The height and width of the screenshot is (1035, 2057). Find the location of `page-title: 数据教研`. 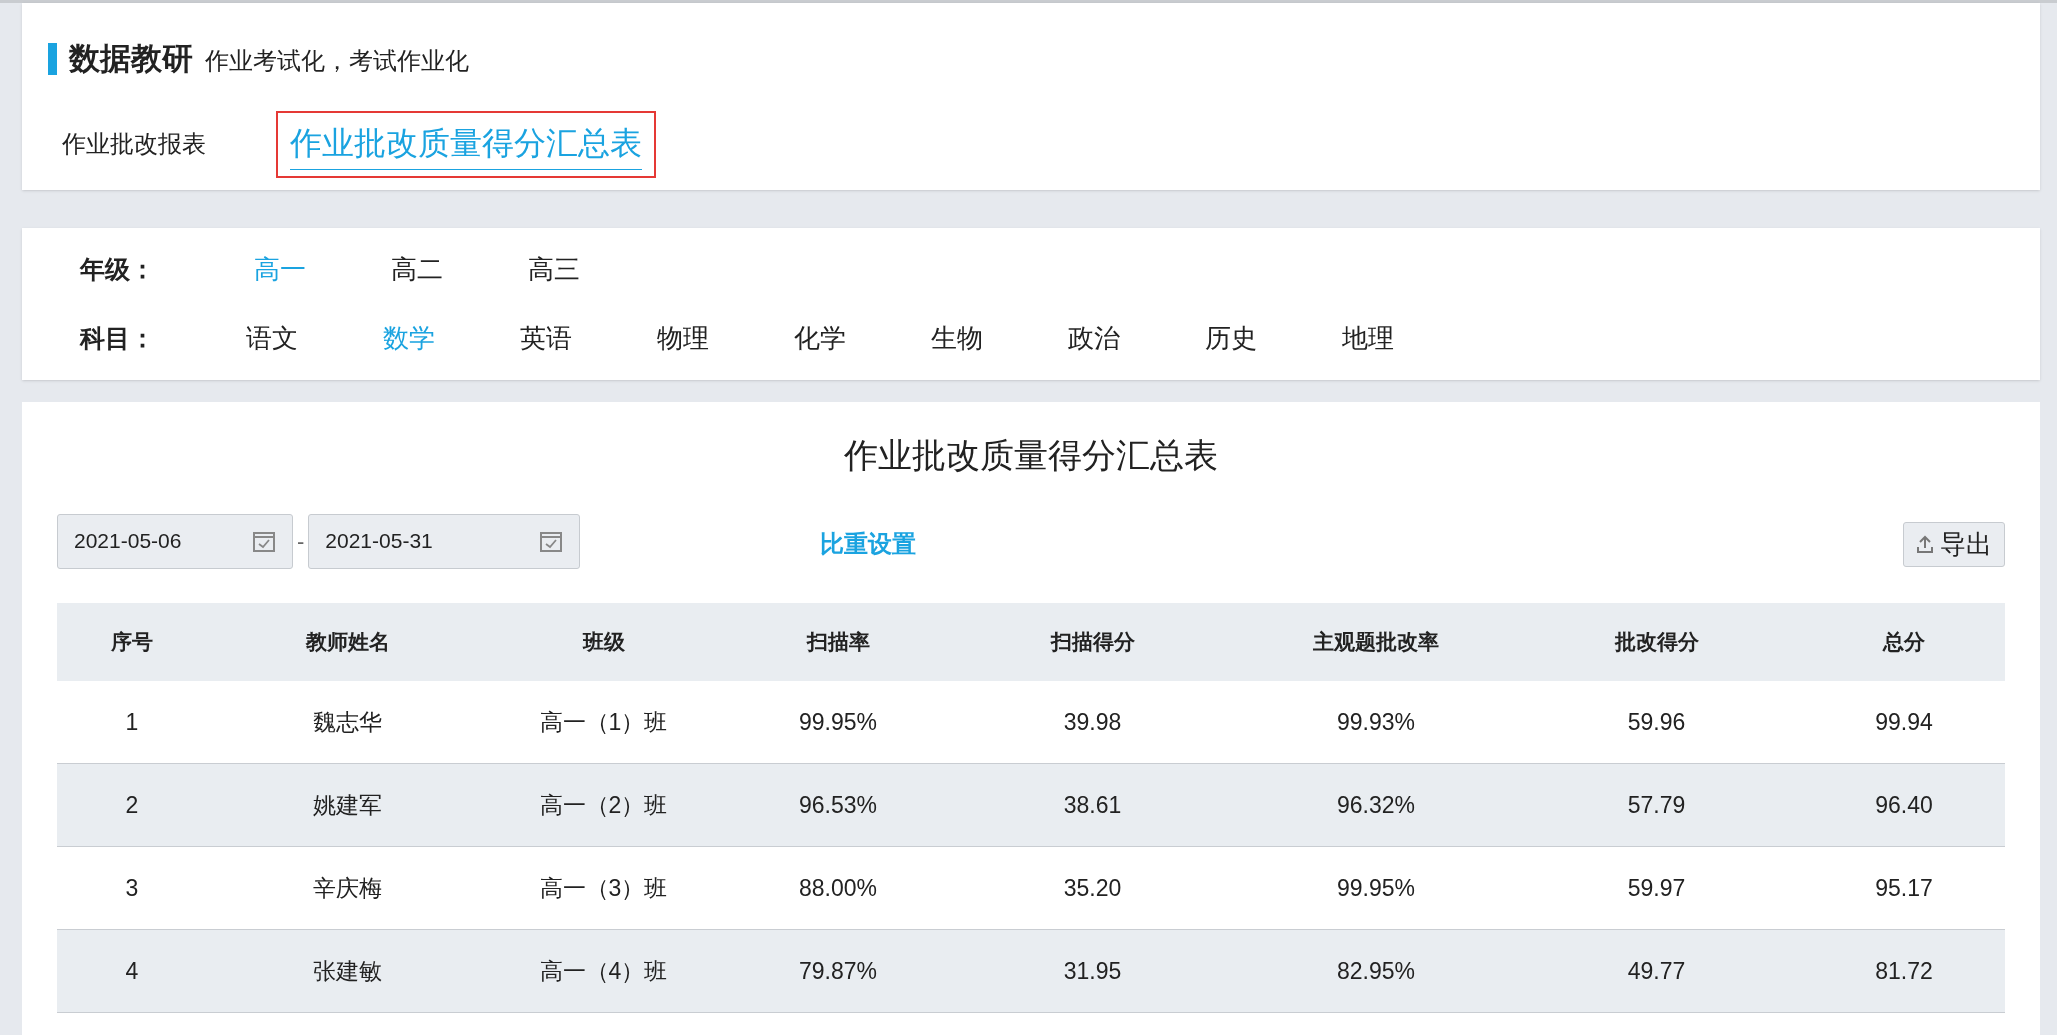

page-title: 数据教研 is located at coordinates (131, 59).